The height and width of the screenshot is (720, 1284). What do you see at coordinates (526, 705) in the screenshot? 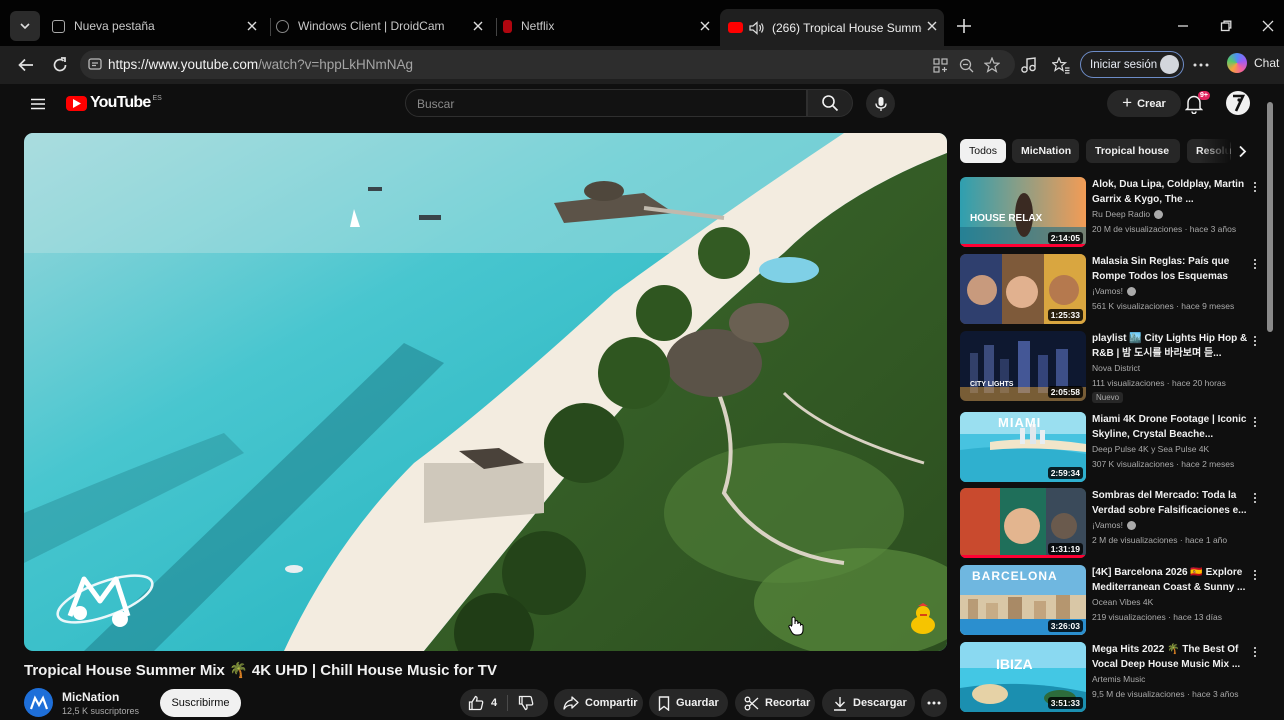
I see `dislike-button` at bounding box center [526, 705].